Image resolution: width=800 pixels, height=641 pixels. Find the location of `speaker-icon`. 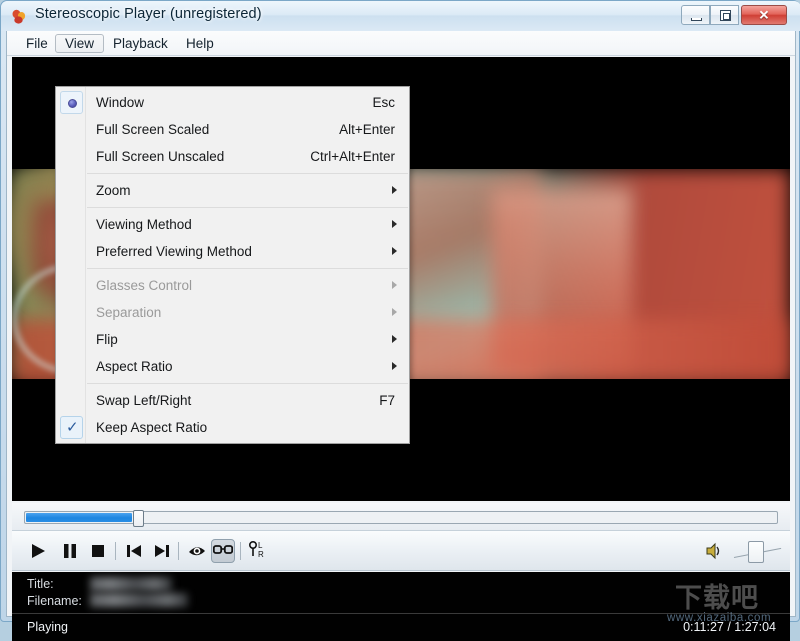

speaker-icon is located at coordinates (715, 553).